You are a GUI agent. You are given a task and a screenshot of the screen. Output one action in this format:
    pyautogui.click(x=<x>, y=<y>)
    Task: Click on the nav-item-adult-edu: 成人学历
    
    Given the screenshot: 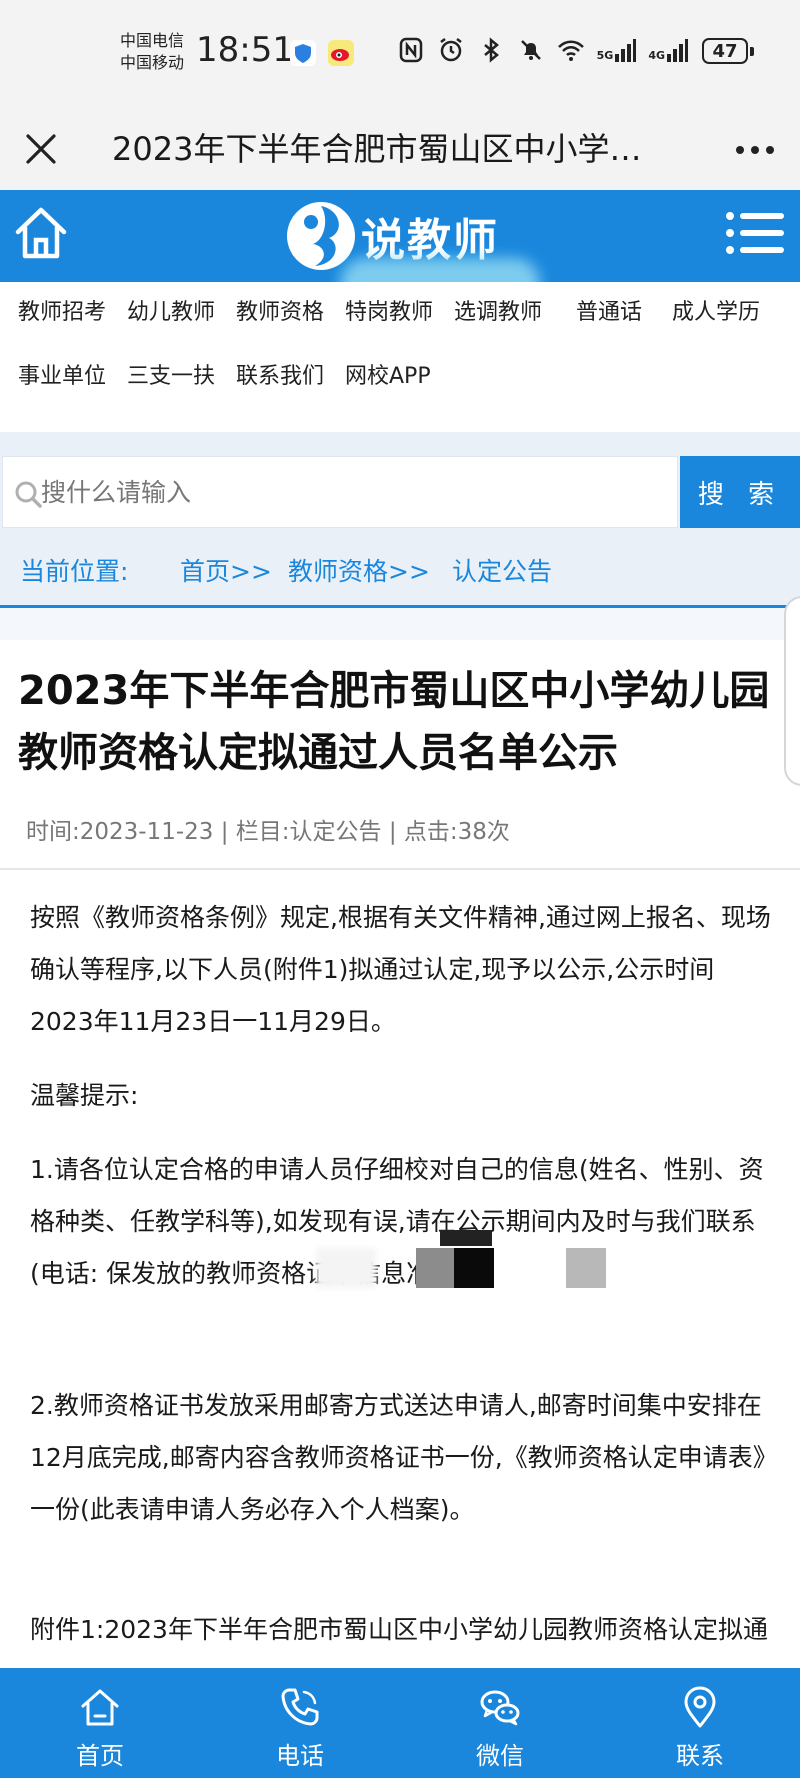 What is the action you would take?
    pyautogui.click(x=716, y=310)
    